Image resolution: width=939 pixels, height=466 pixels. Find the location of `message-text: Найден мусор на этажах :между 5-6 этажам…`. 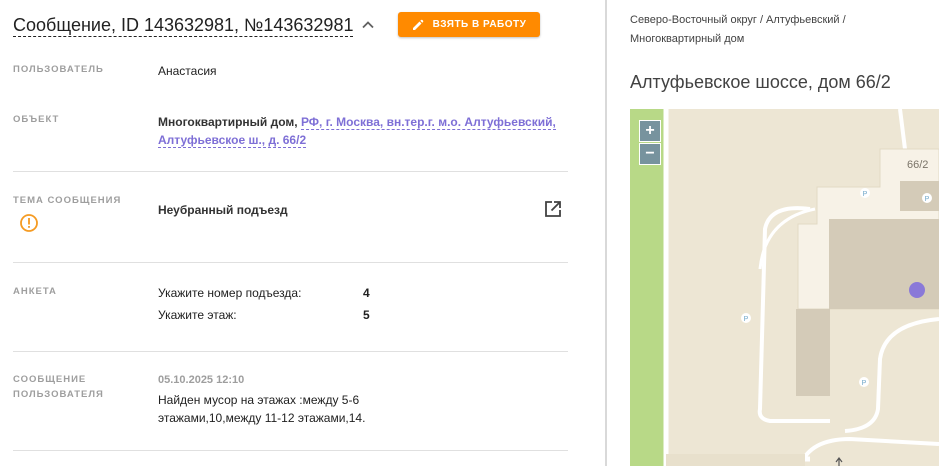

message-text: Найден мусор на этажах :между 5-6 этажам… is located at coordinates (261, 409).